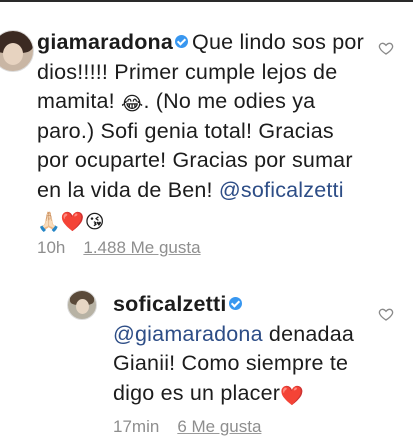 The image size is (413, 444). Describe the element at coordinates (132, 104) in the screenshot. I see `laughing-emoji: 😂` at that location.